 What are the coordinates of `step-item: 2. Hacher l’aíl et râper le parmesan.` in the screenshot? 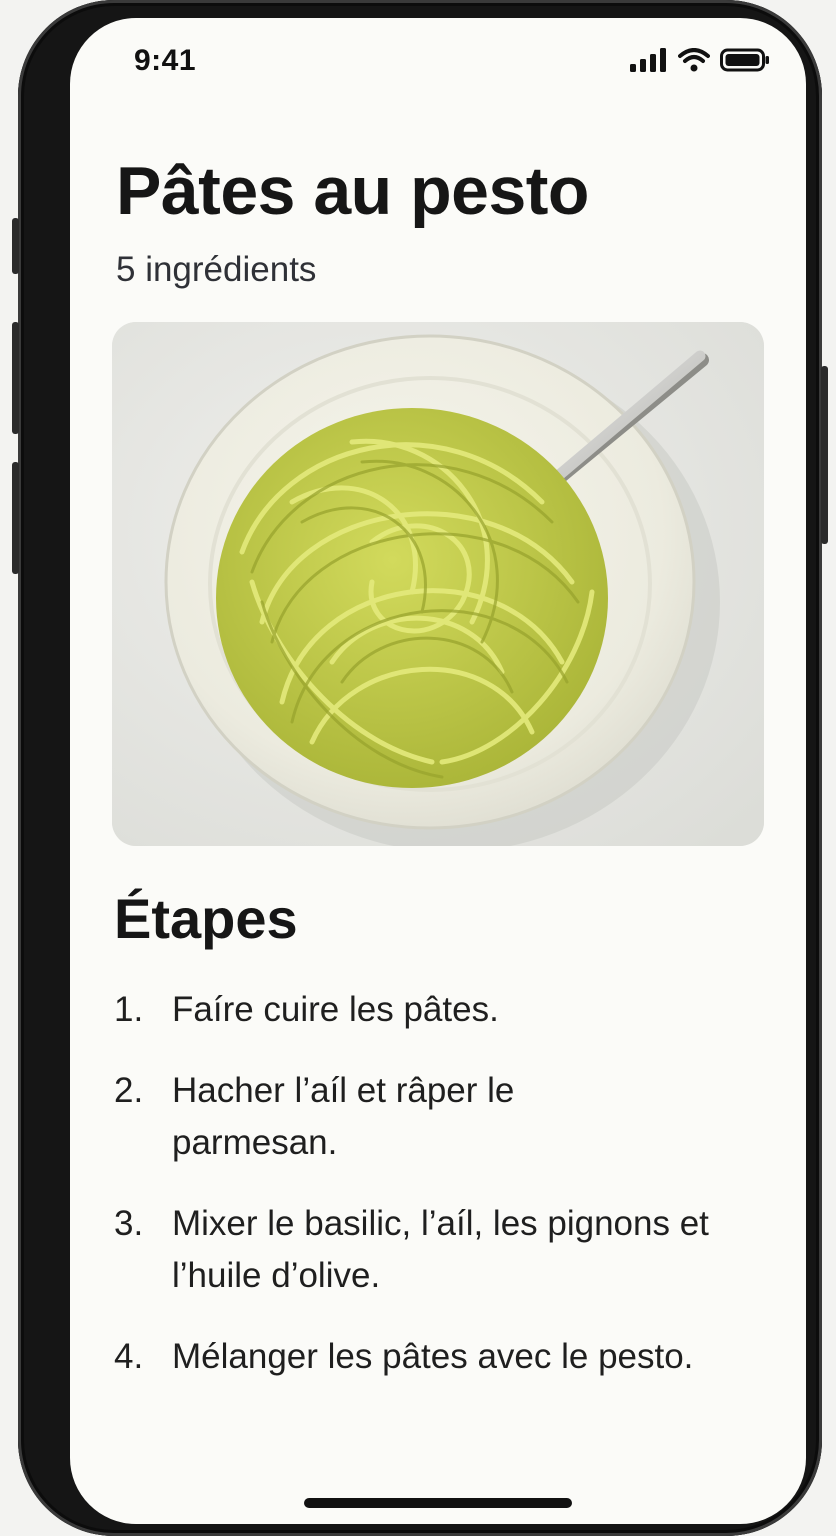 It's located at (444, 1117).